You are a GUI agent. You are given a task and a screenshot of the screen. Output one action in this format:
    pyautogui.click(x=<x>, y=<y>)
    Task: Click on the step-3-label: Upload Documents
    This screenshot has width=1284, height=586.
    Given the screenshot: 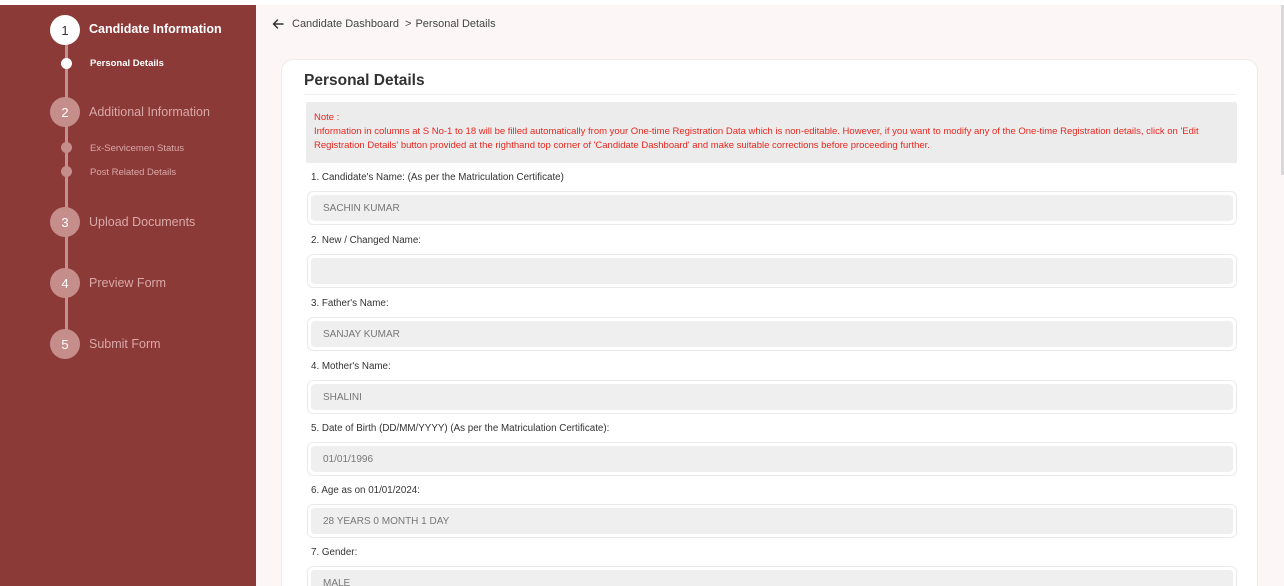 What is the action you would take?
    pyautogui.click(x=142, y=222)
    